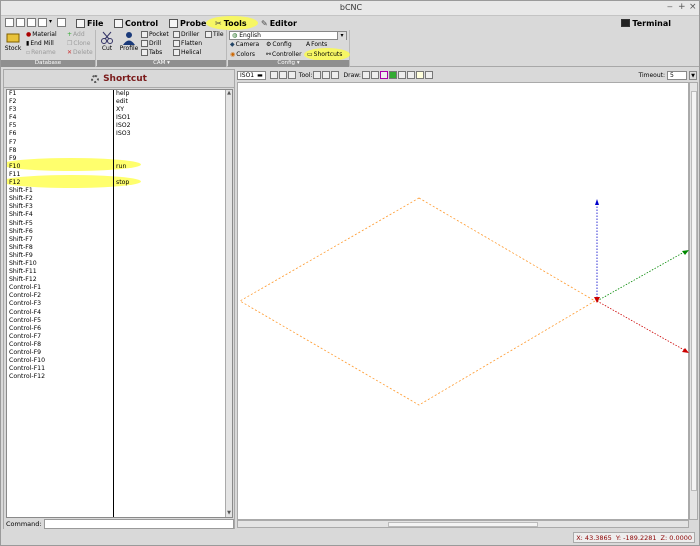 This screenshot has width=700, height=546. Describe the element at coordinates (60, 143) in the screenshot. I see `shortcut-key: F7` at that location.